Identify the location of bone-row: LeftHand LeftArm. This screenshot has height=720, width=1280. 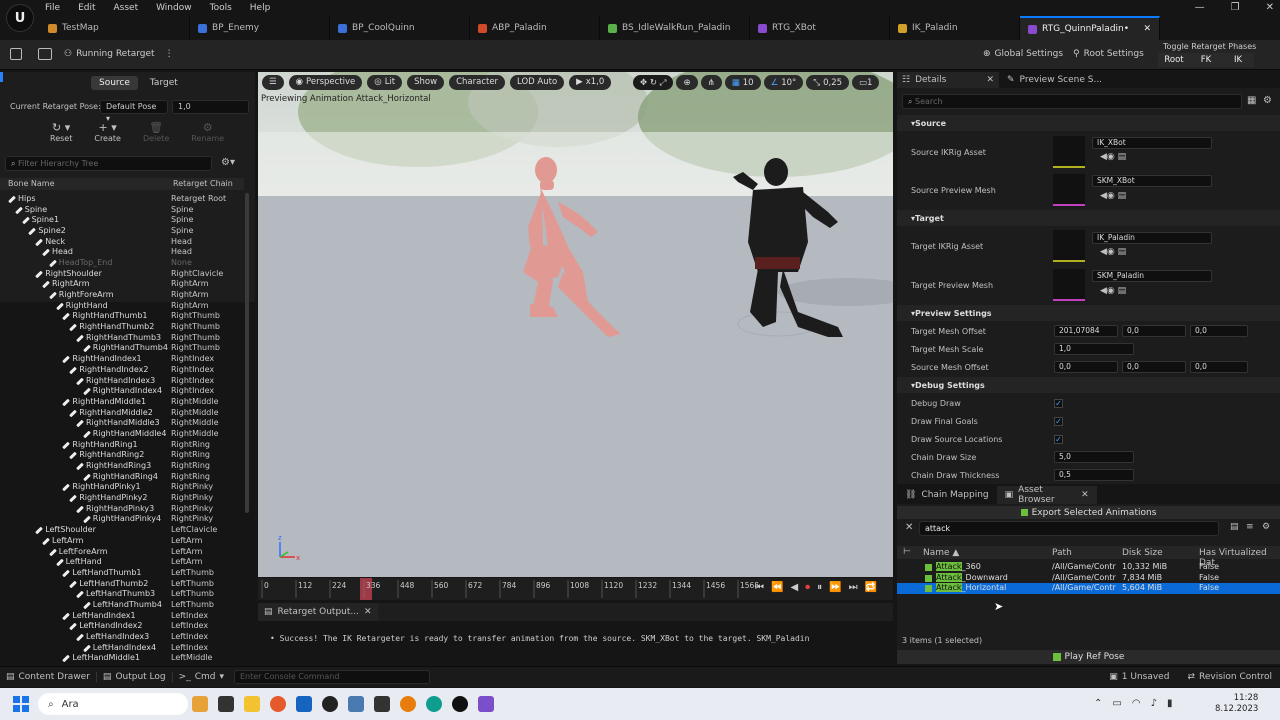
(122, 561).